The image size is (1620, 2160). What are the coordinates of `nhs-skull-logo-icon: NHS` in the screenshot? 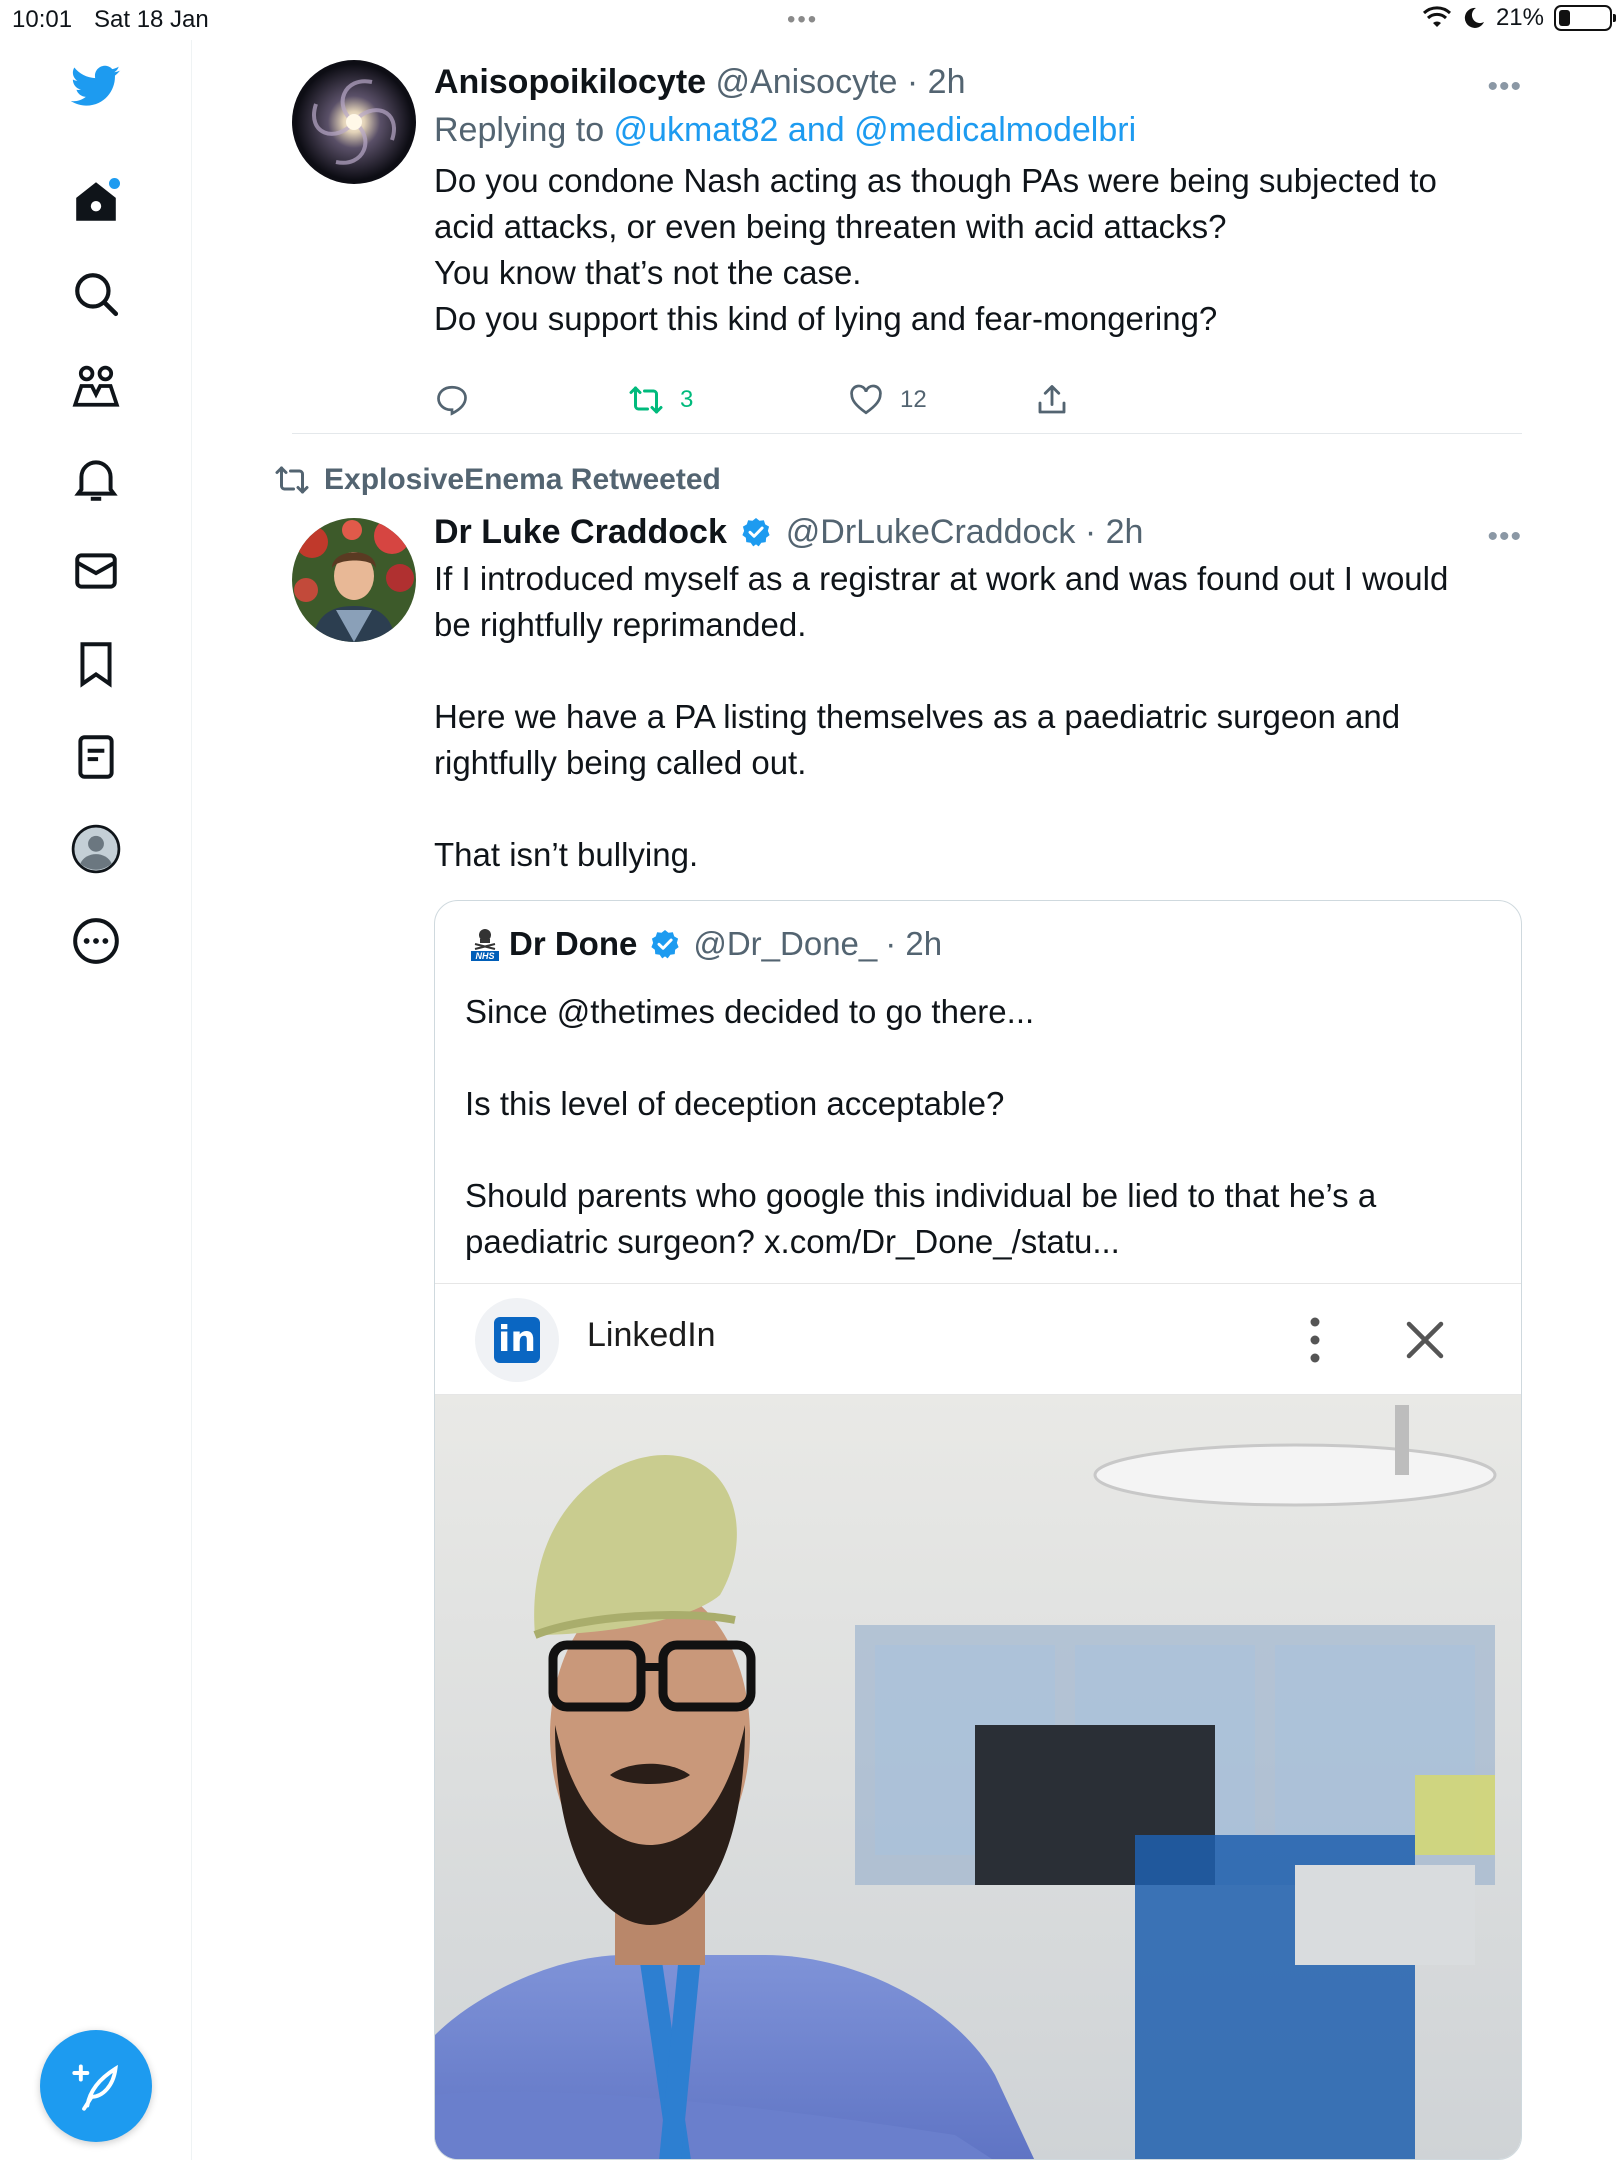 It's located at (485, 945).